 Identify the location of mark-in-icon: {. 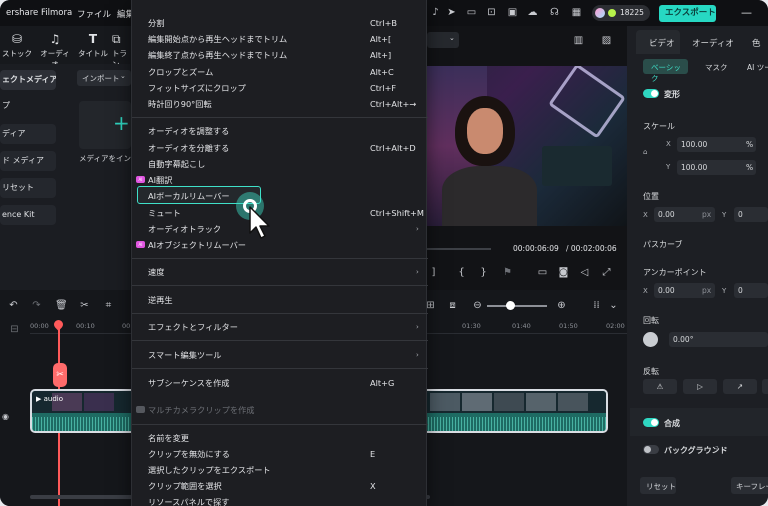
(461, 272).